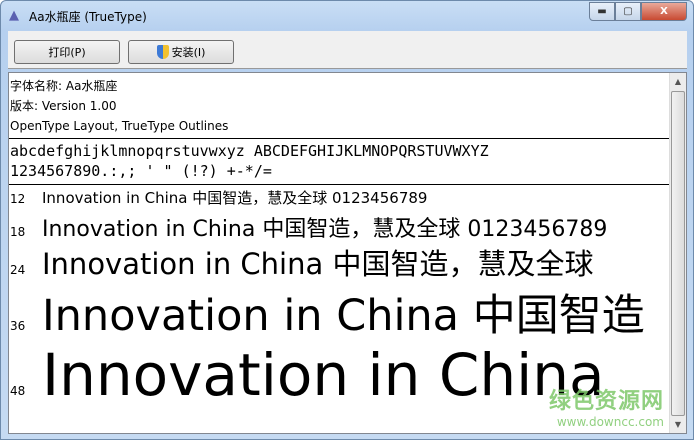 The image size is (694, 440). I want to click on sample-row: 36 Innovation in China 中国智造, so click(347, 311).